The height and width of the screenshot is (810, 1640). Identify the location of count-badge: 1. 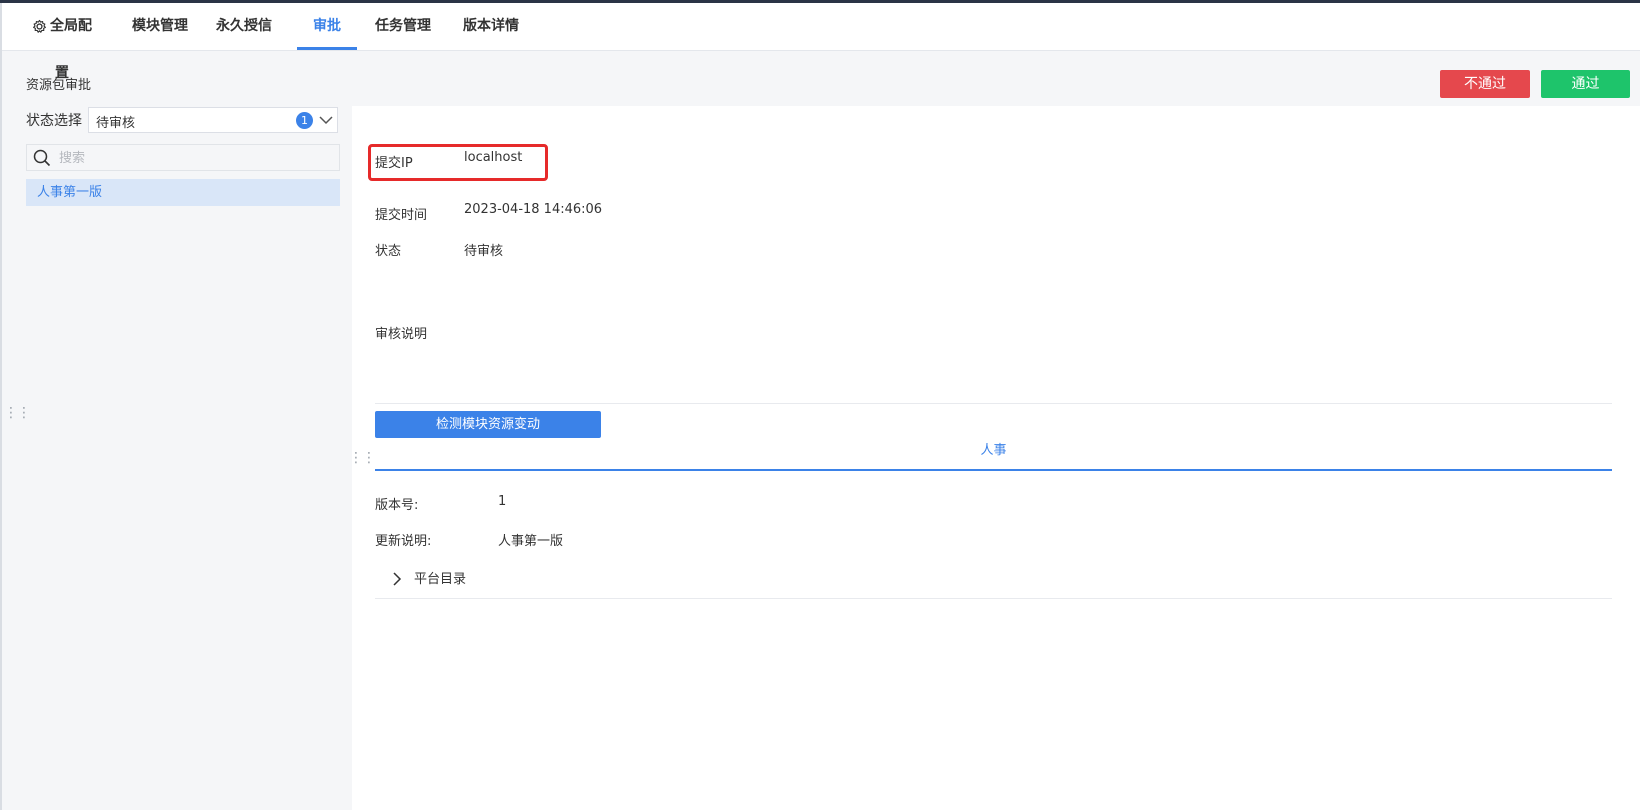
(304, 120).